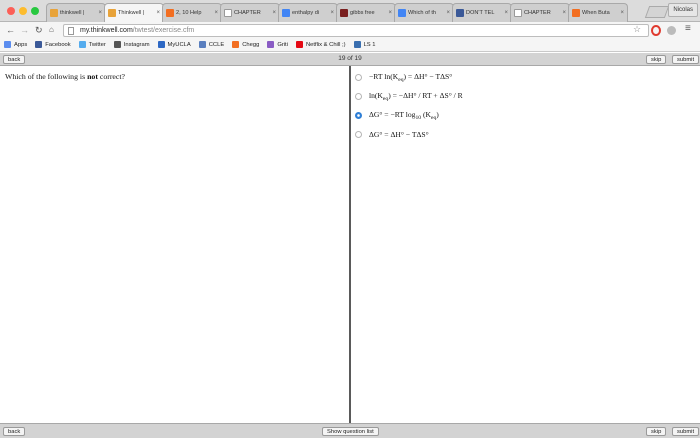 Image resolution: width=700 pixels, height=438 pixels. I want to click on browser-tab: Thinkwell | ×, so click(134, 12).